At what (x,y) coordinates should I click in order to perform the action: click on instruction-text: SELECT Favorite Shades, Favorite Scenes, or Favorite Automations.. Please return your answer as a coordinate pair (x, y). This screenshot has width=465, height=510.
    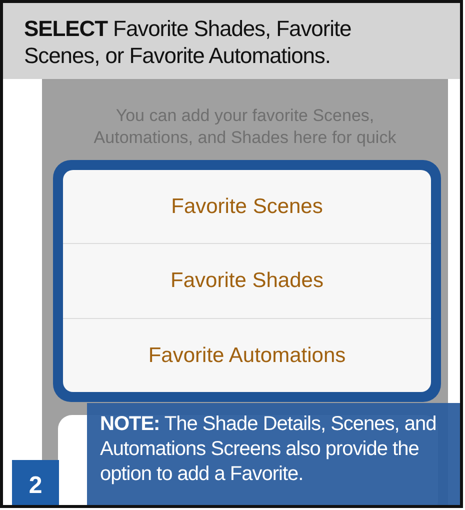
    Looking at the image, I should click on (188, 42).